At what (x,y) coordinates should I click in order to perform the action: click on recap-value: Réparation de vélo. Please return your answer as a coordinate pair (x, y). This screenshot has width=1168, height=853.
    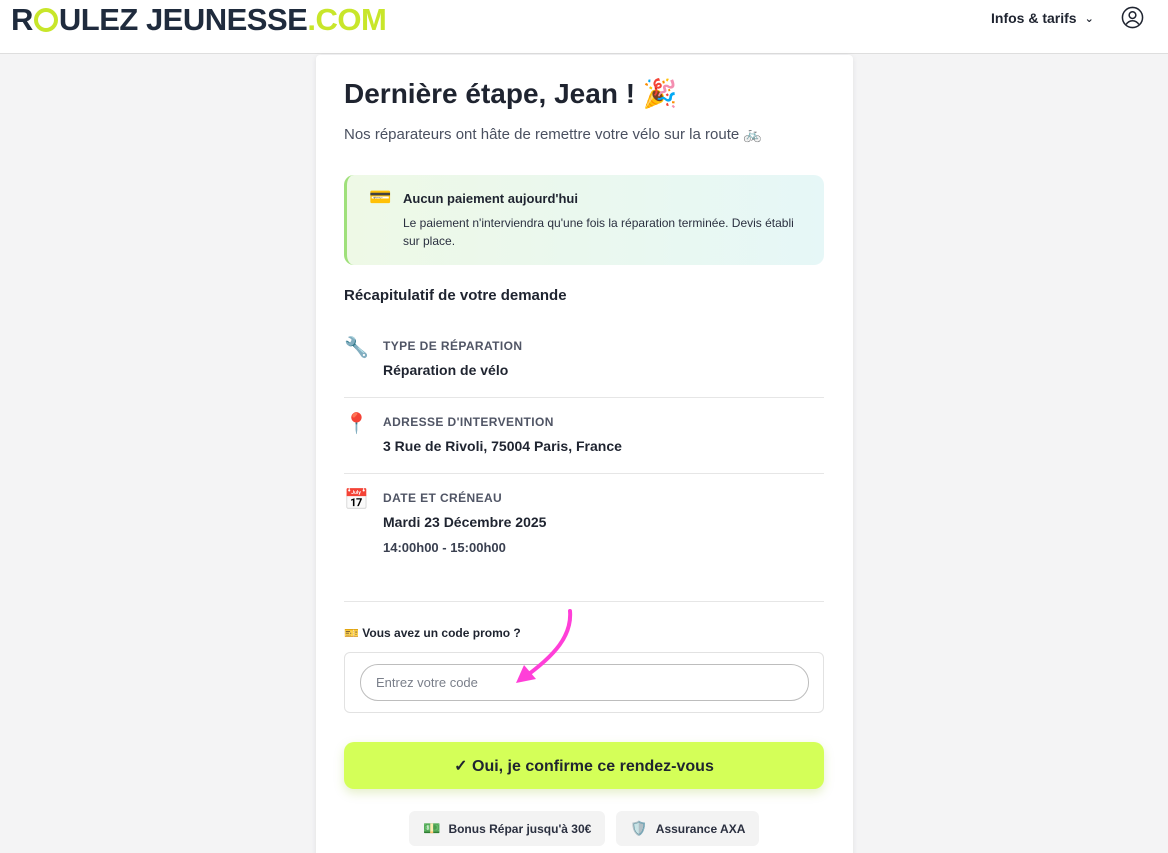
    Looking at the image, I should click on (446, 370).